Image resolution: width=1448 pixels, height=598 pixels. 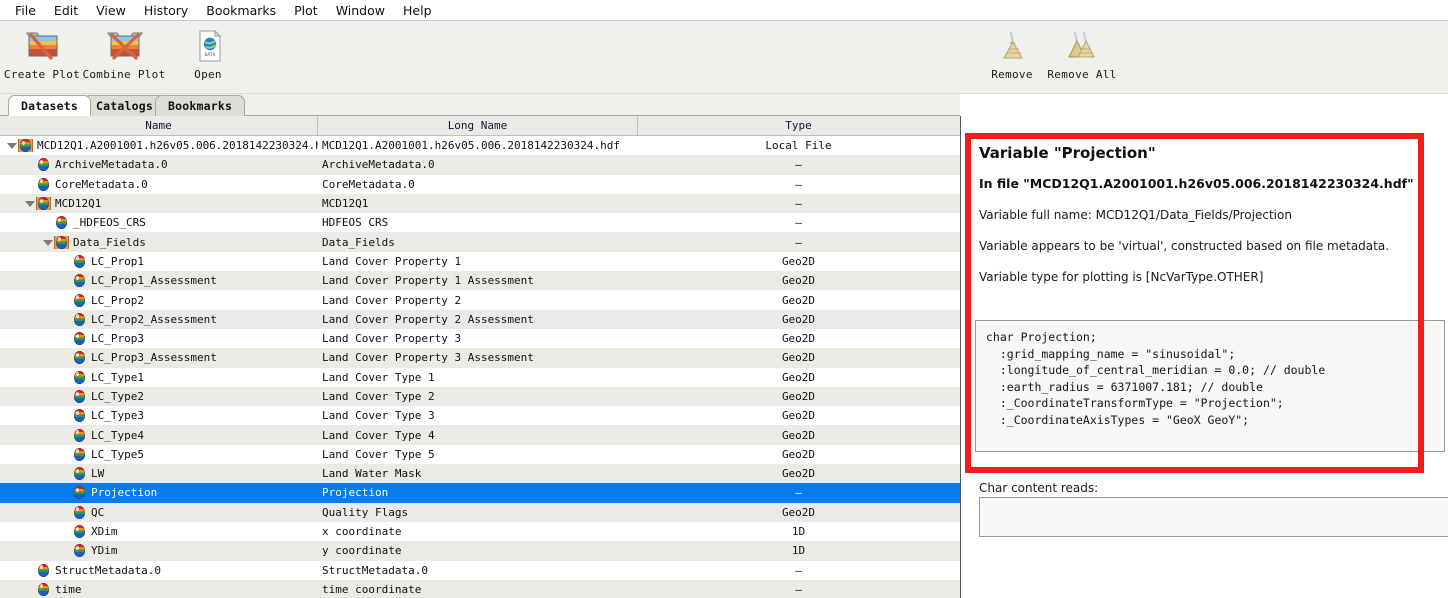 What do you see at coordinates (798, 532) in the screenshot?
I see `cell-type: 1D` at bounding box center [798, 532].